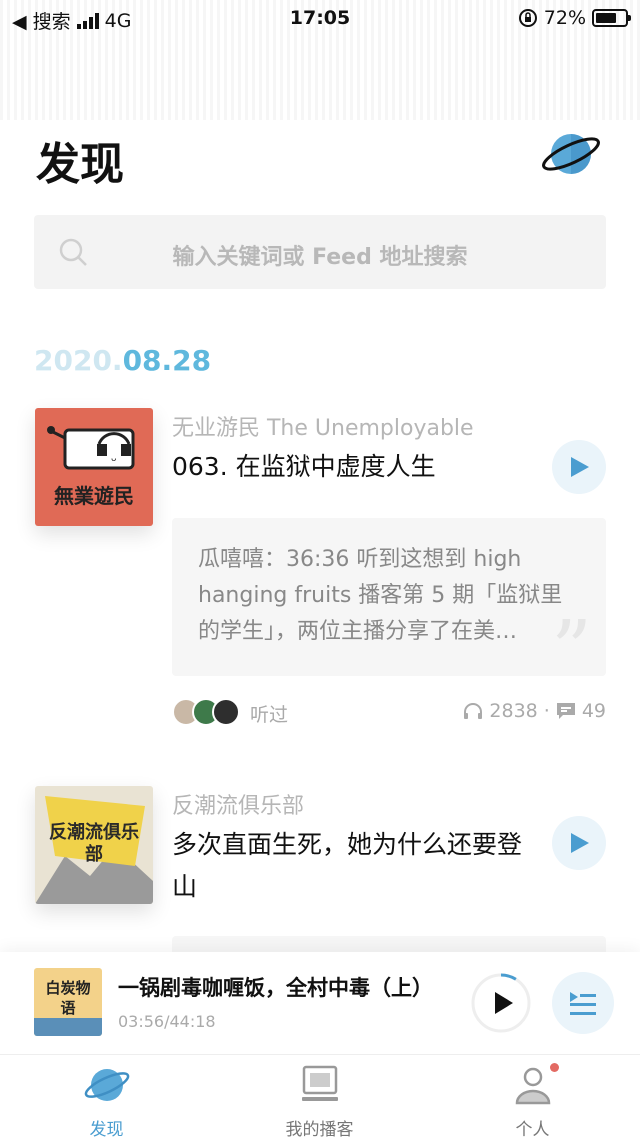 The height and width of the screenshot is (1138, 640). Describe the element at coordinates (532, 1086) in the screenshot. I see `user-icon` at that location.